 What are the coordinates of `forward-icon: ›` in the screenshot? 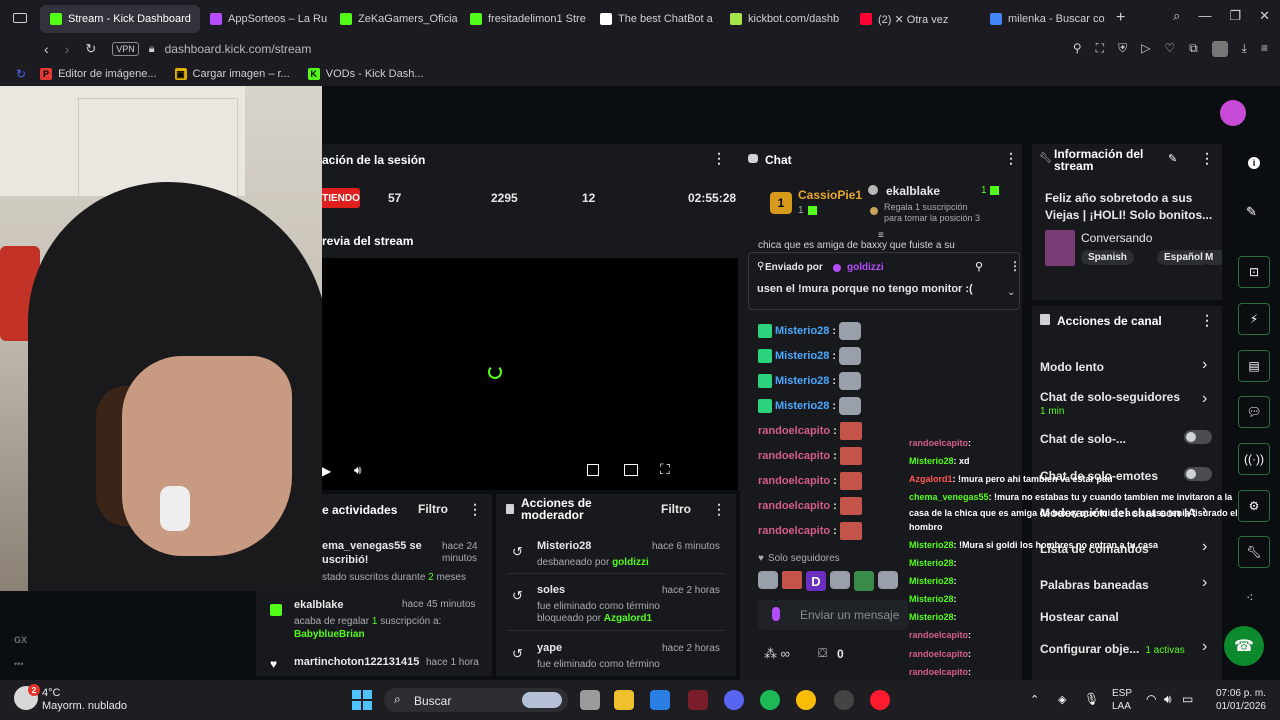 It's located at (67, 49).